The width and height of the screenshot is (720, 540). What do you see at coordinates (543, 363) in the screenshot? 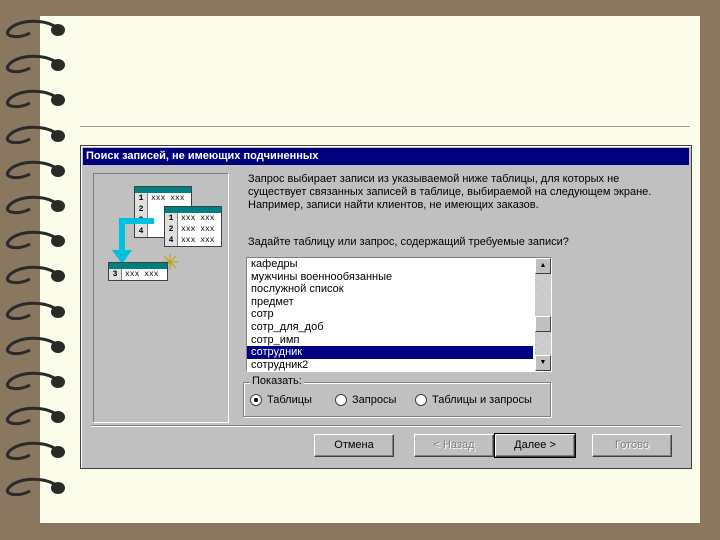
I see `scroll-down-icon: ▼` at bounding box center [543, 363].